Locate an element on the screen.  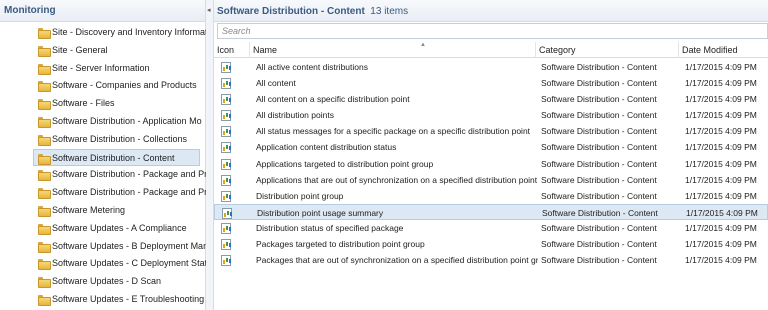
tree-item-label: Software Updates - C Deployment Stat is located at coordinates (129, 263).